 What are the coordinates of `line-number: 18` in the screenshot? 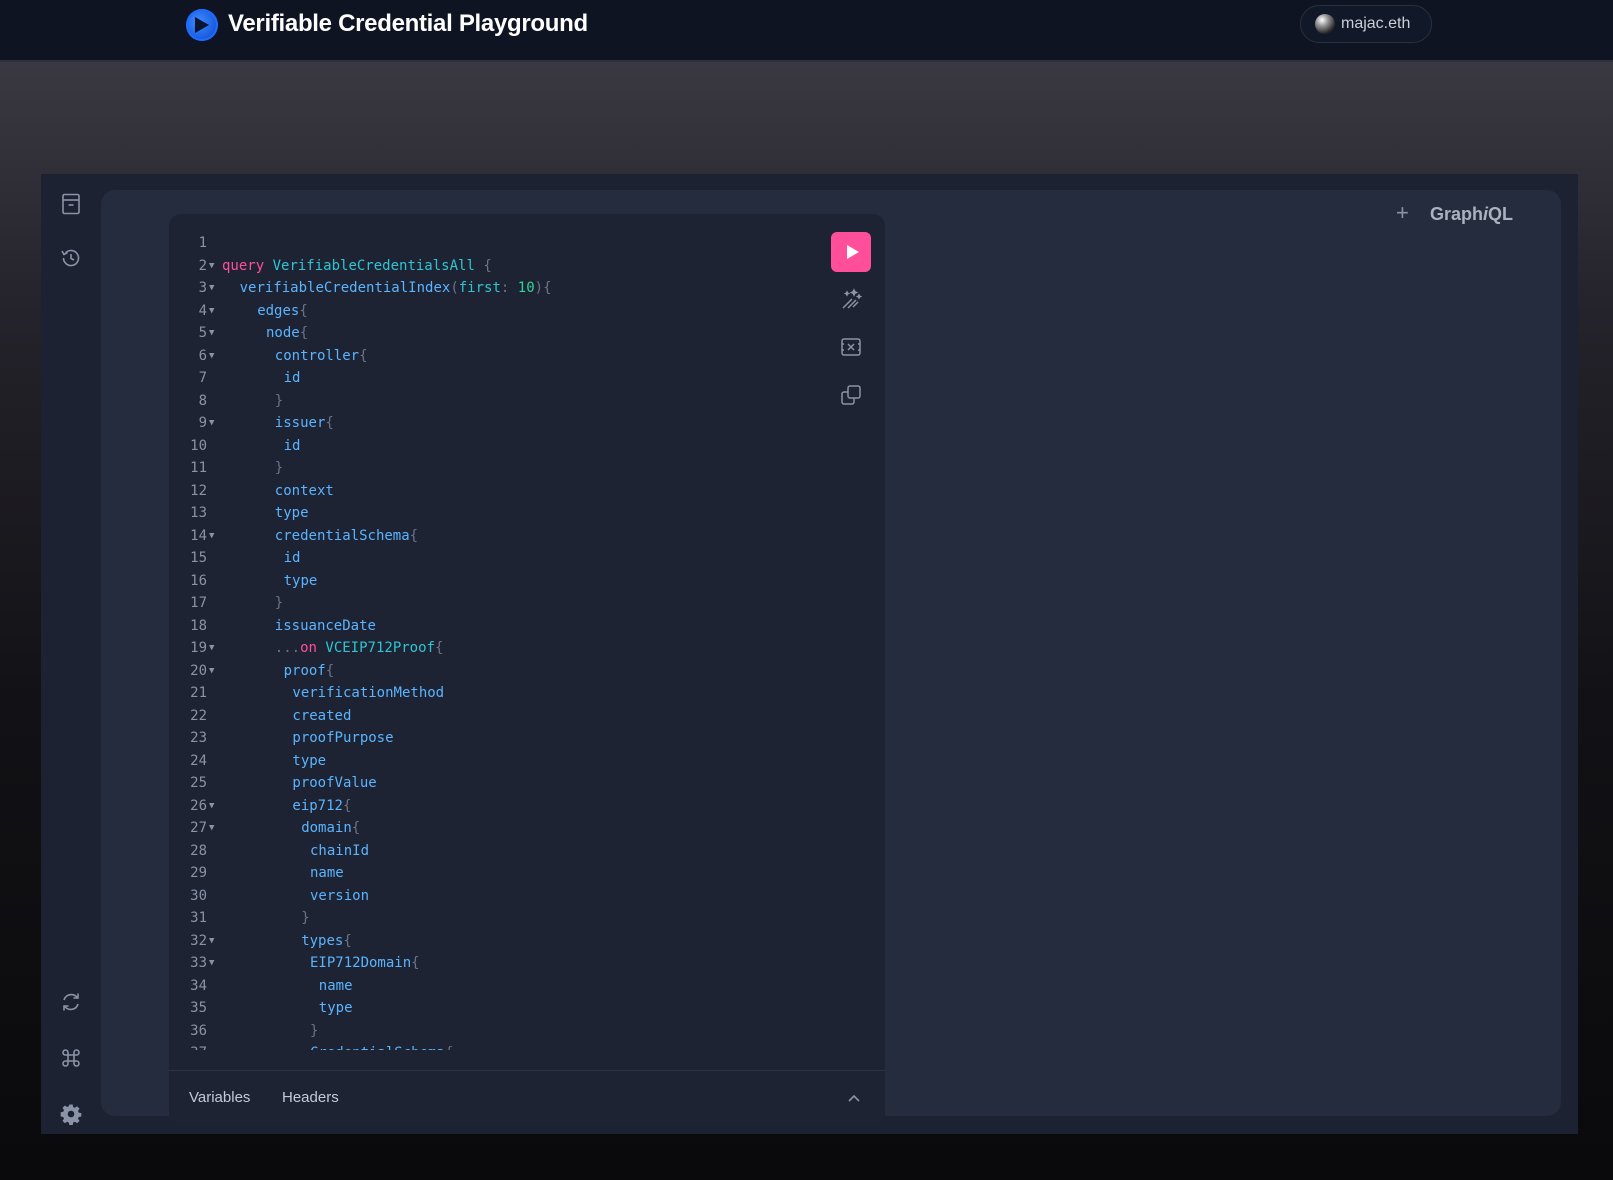 It's located at (198, 625).